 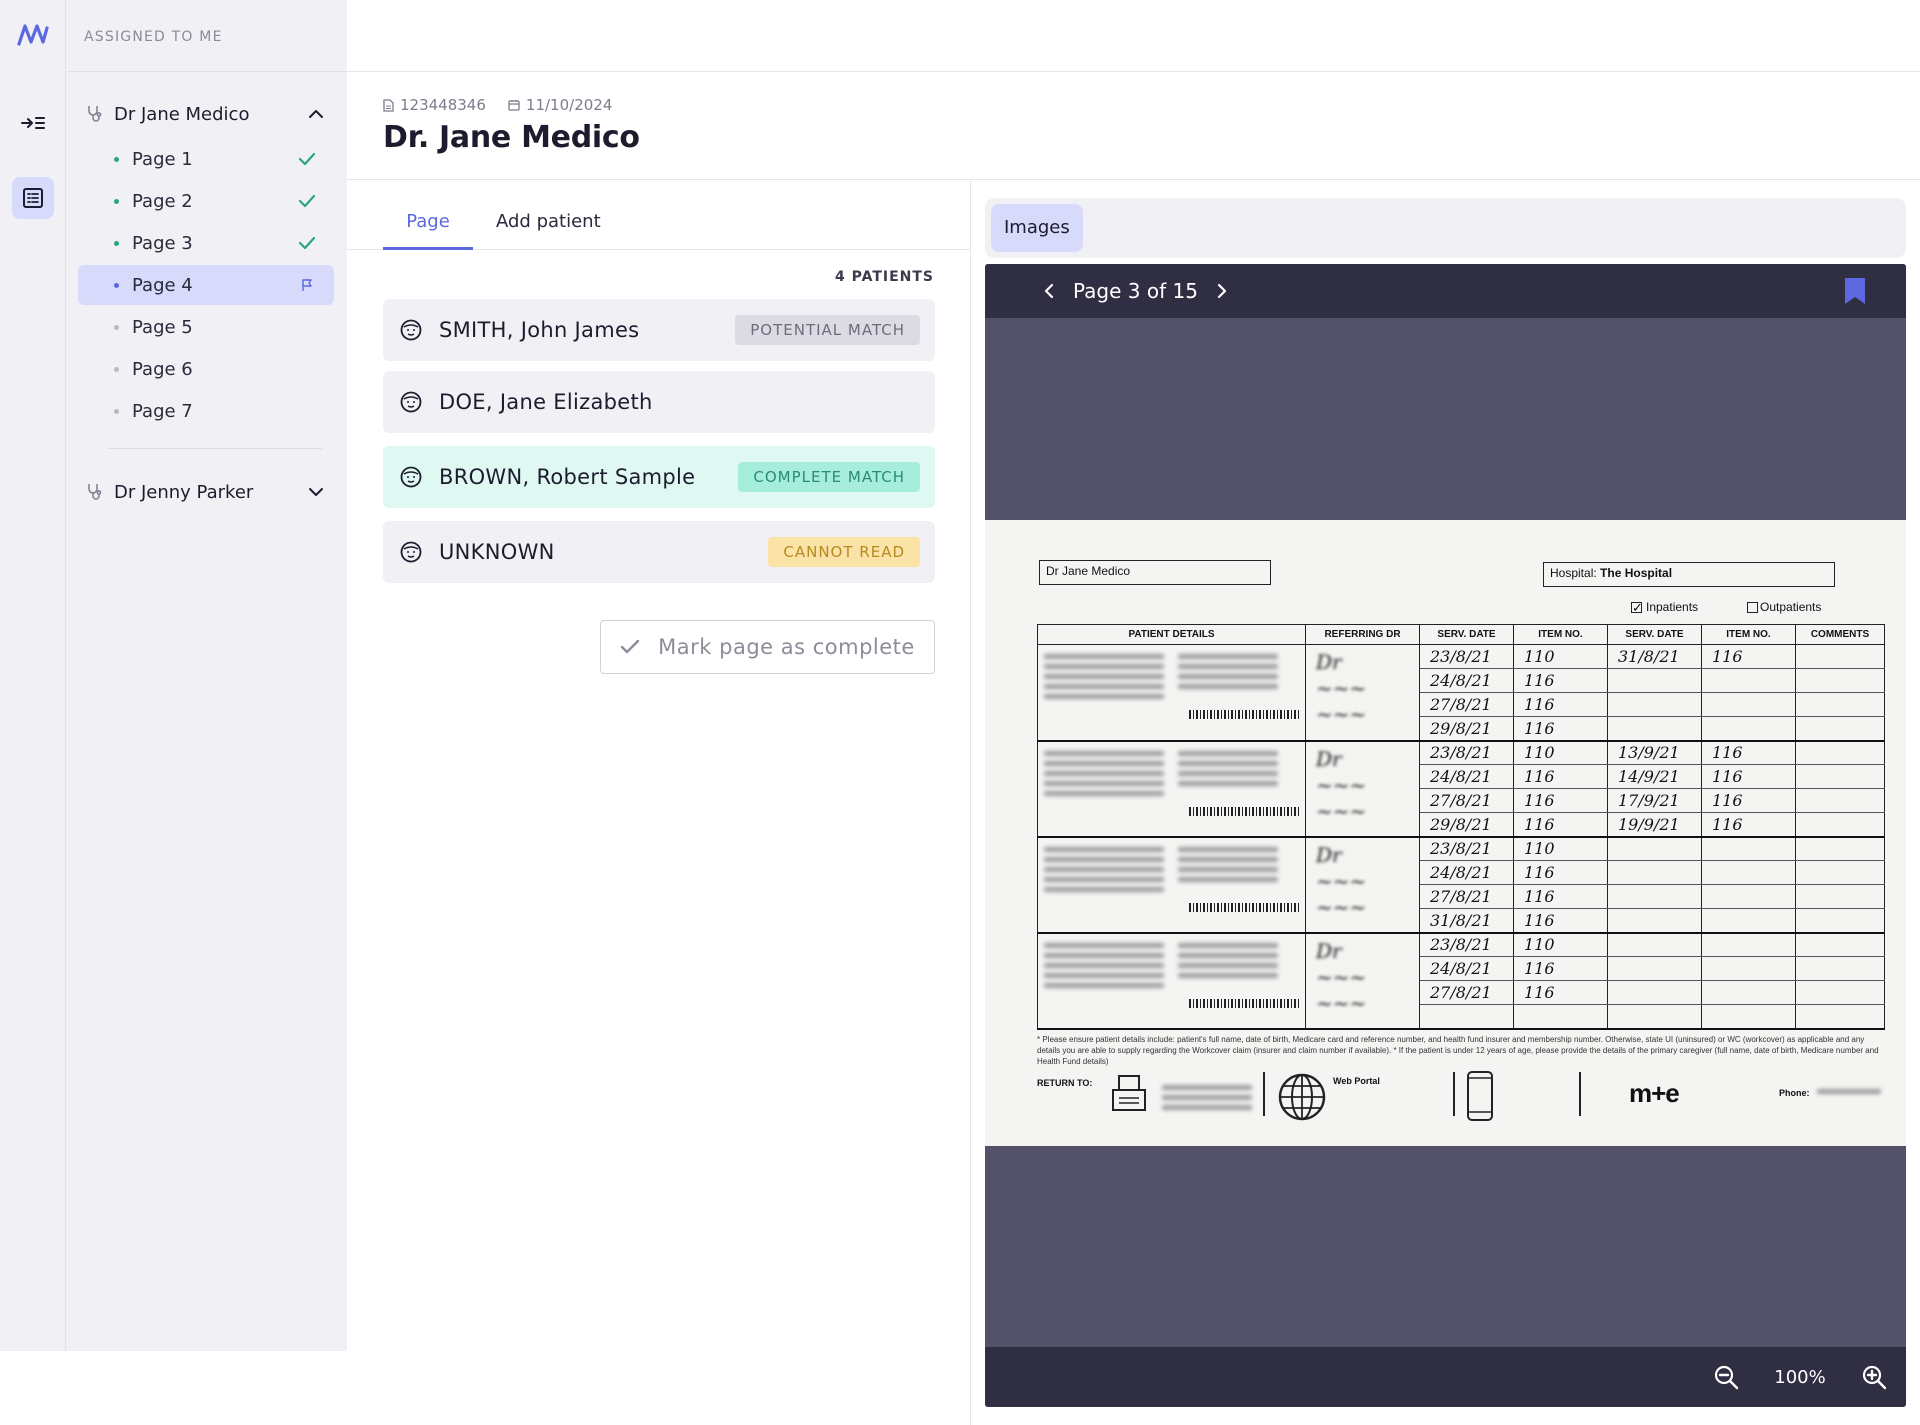 I want to click on status-badge: POTENTIAL MATCH, so click(x=827, y=330).